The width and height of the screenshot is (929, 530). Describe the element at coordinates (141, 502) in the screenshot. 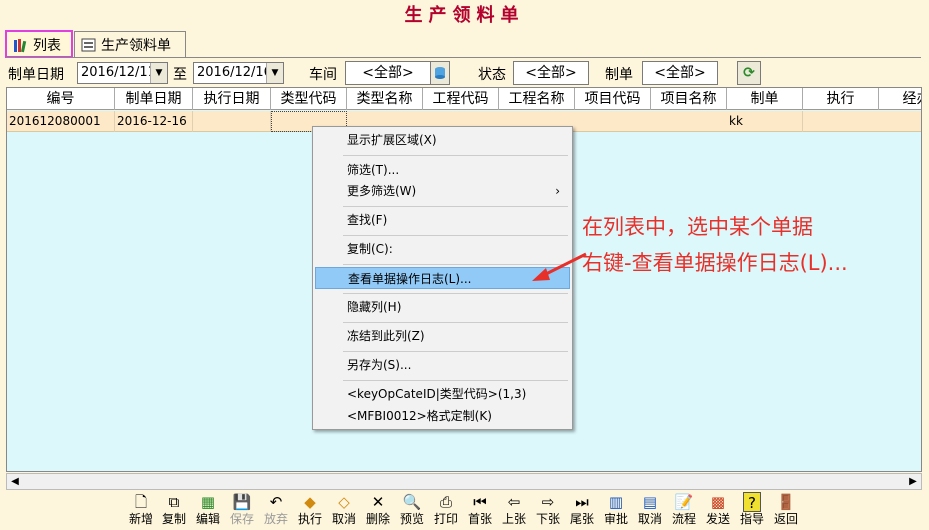

I see `new-icon: 🗋` at that location.